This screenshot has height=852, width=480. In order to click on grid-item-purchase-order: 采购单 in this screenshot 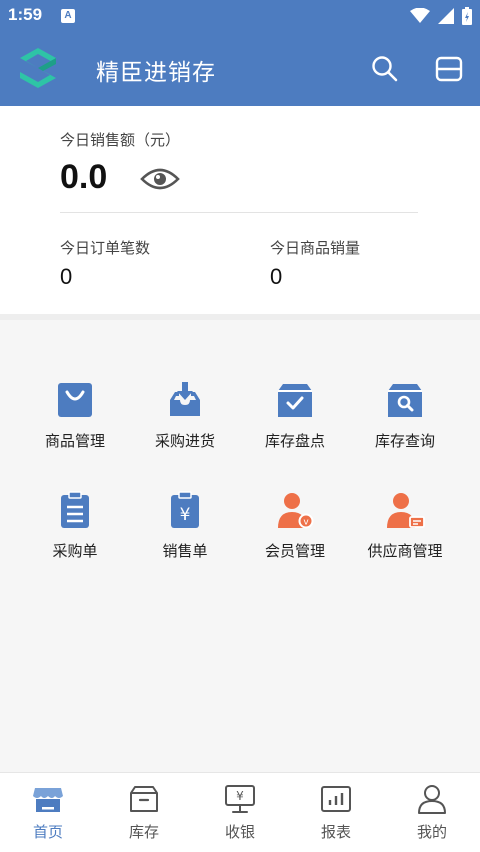, I will do `click(75, 545)`.